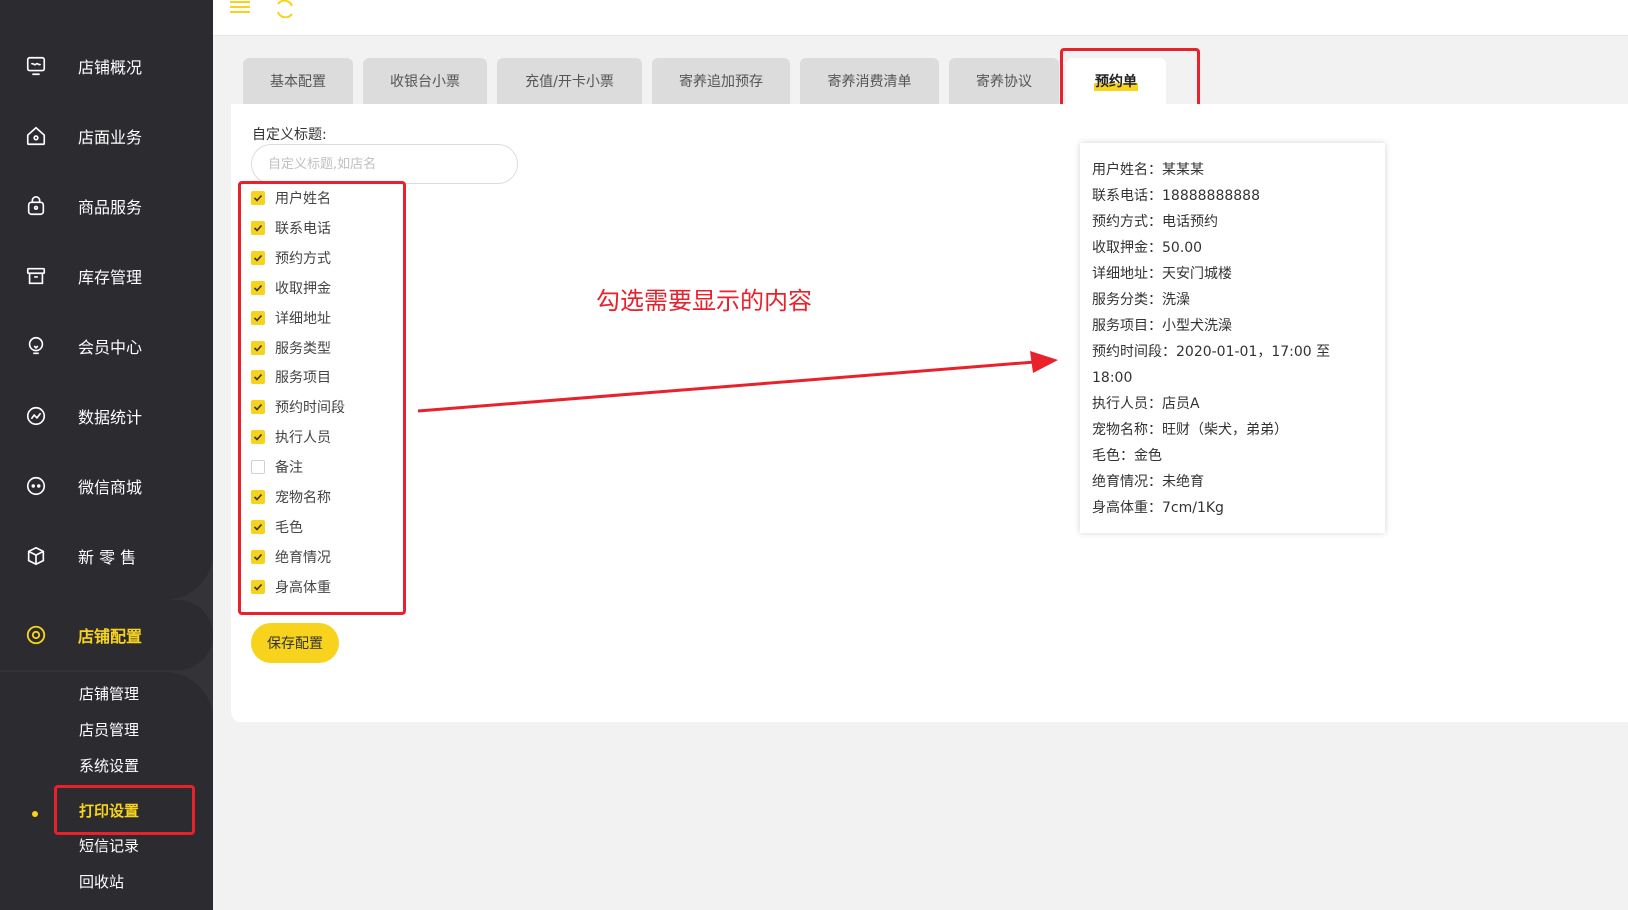  Describe the element at coordinates (110, 277) in the screenshot. I see `sidebar-item-label: 库存管理` at that location.